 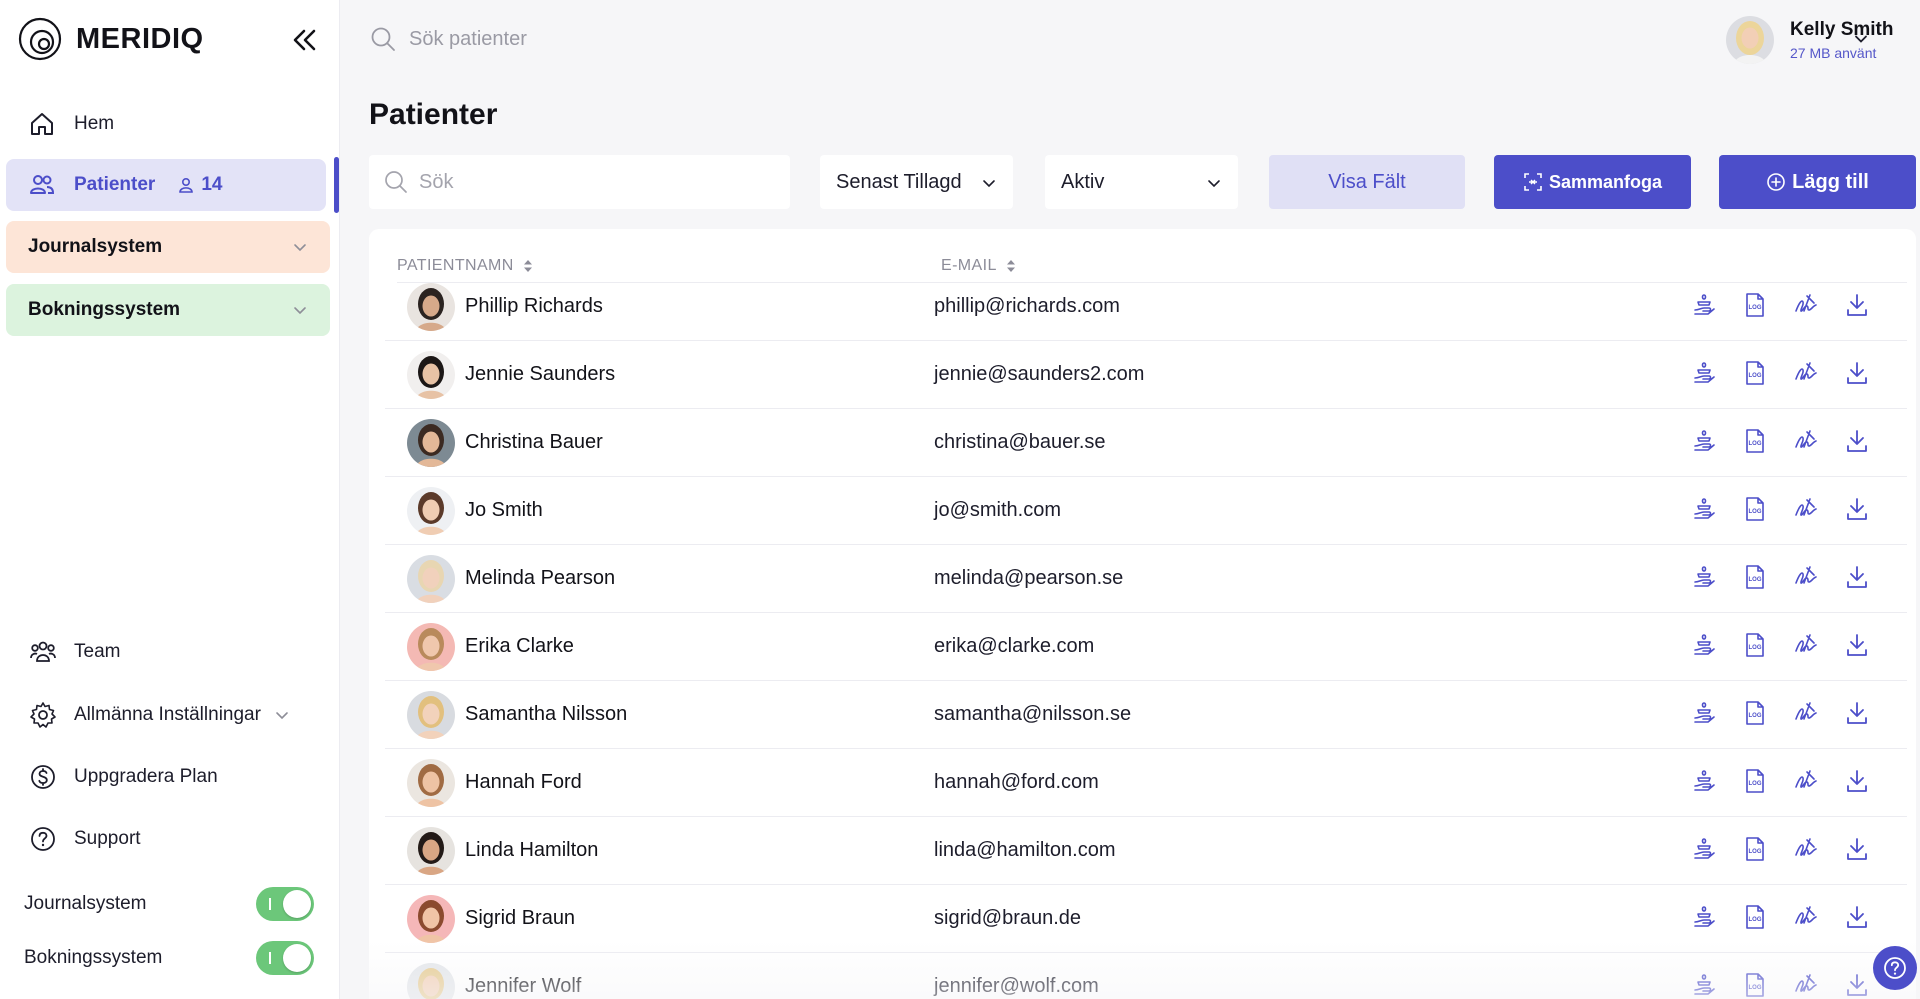 What do you see at coordinates (1895, 968) in the screenshot?
I see `help-button` at bounding box center [1895, 968].